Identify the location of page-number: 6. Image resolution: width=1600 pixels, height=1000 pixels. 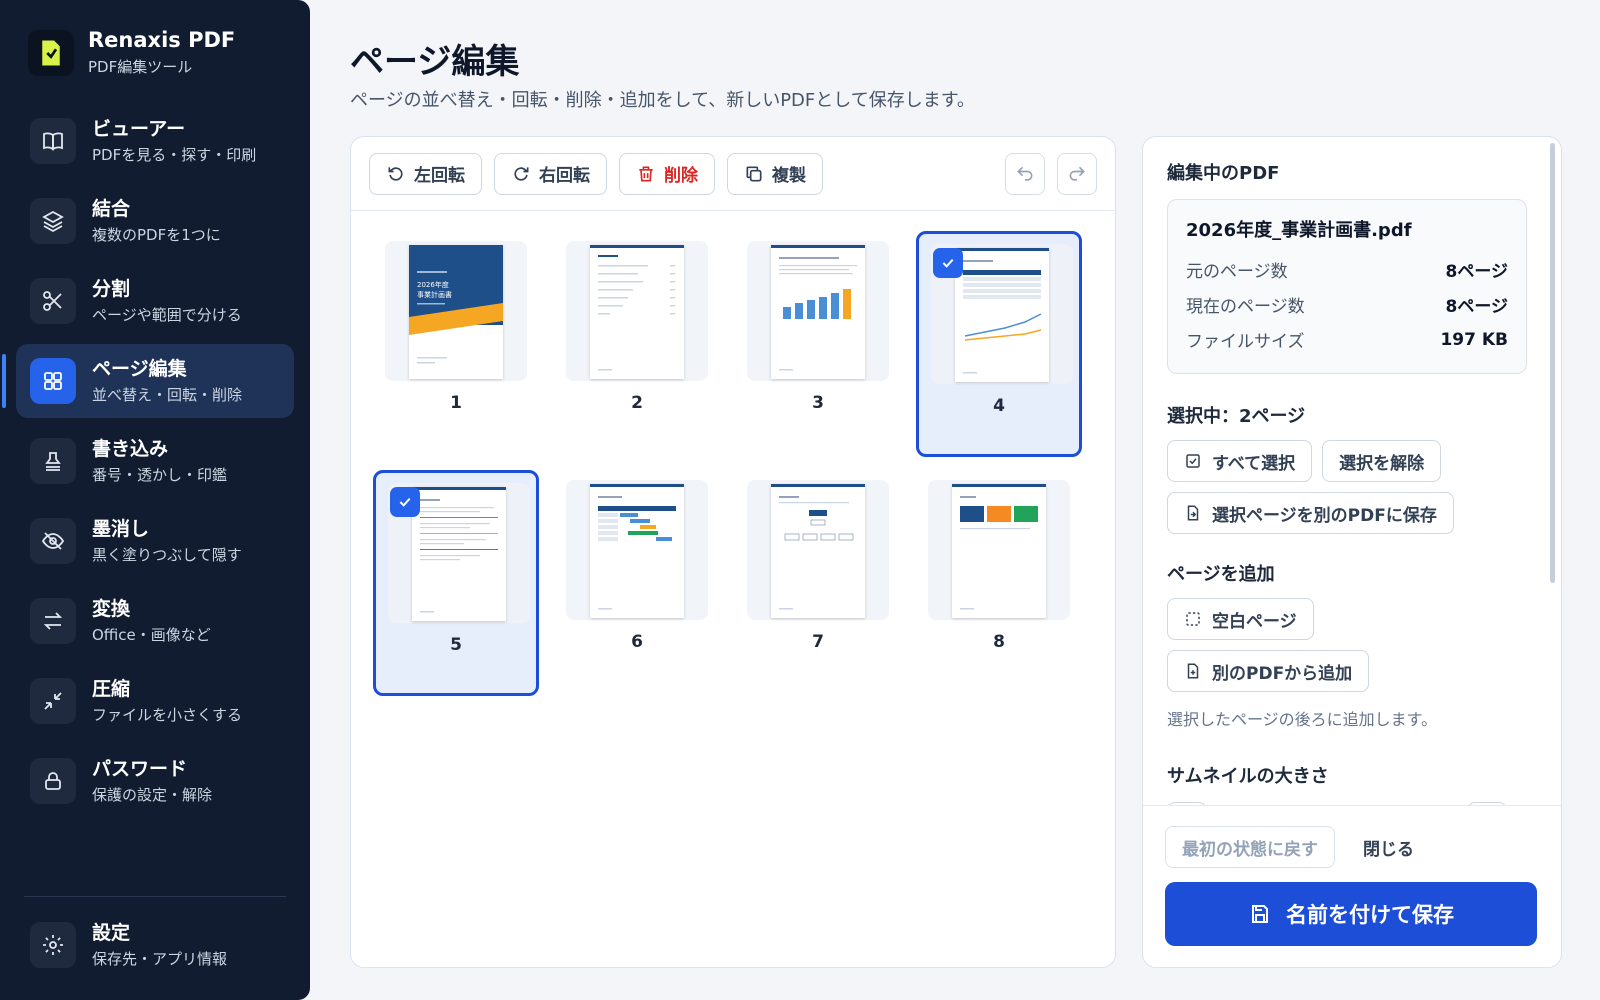
(637, 642).